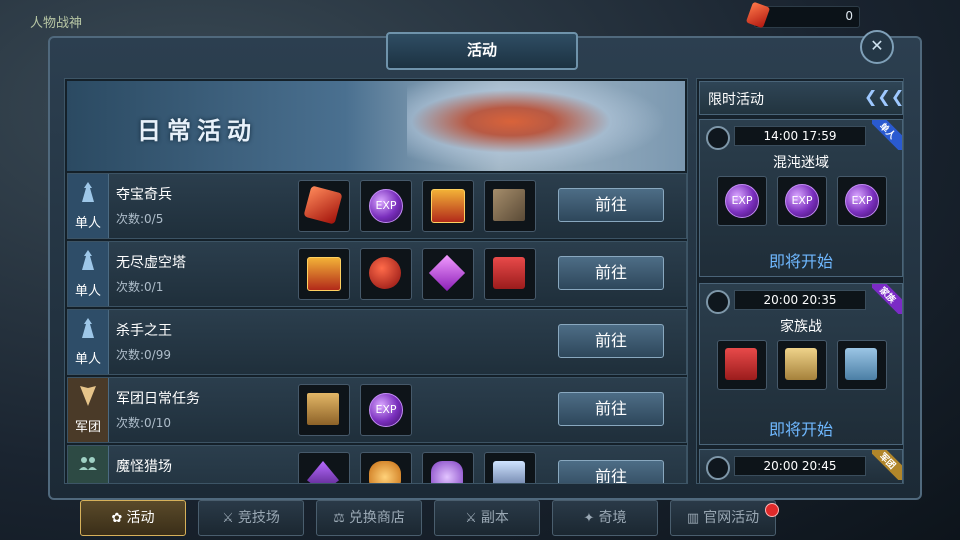 This screenshot has height=540, width=960. I want to click on activity-name: 魔怪猎场, so click(144, 467).